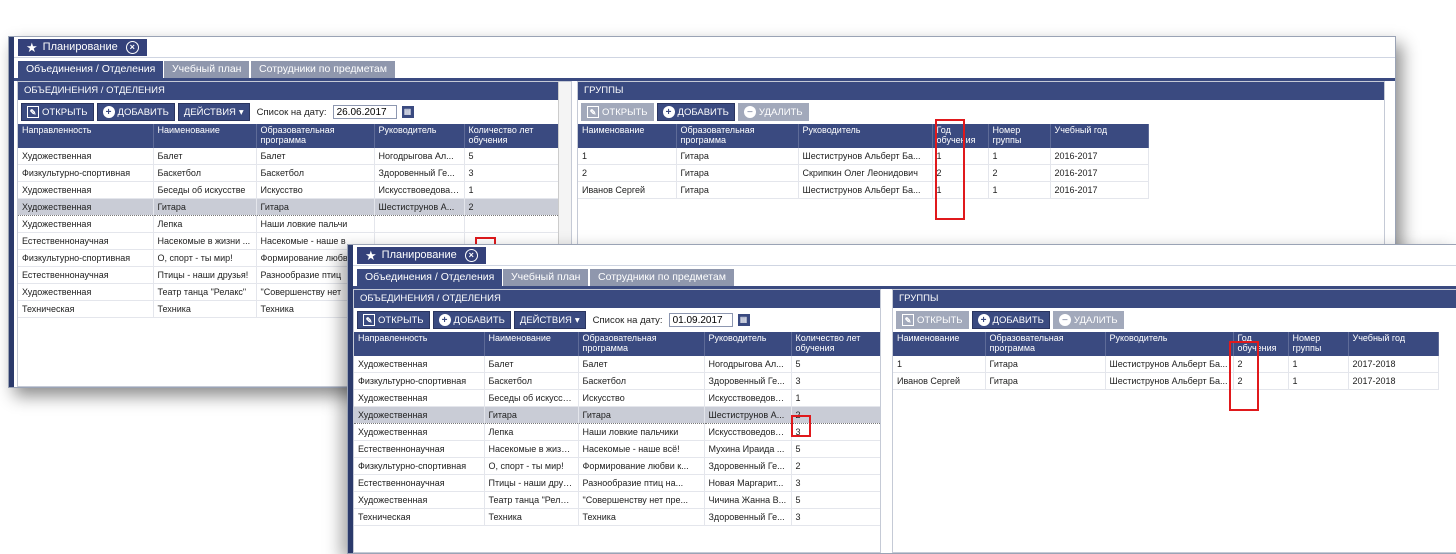 This screenshot has height=554, width=1456. What do you see at coordinates (641, 432) in the screenshot?
I see `table-cell: Наши ловкие пальчики` at bounding box center [641, 432].